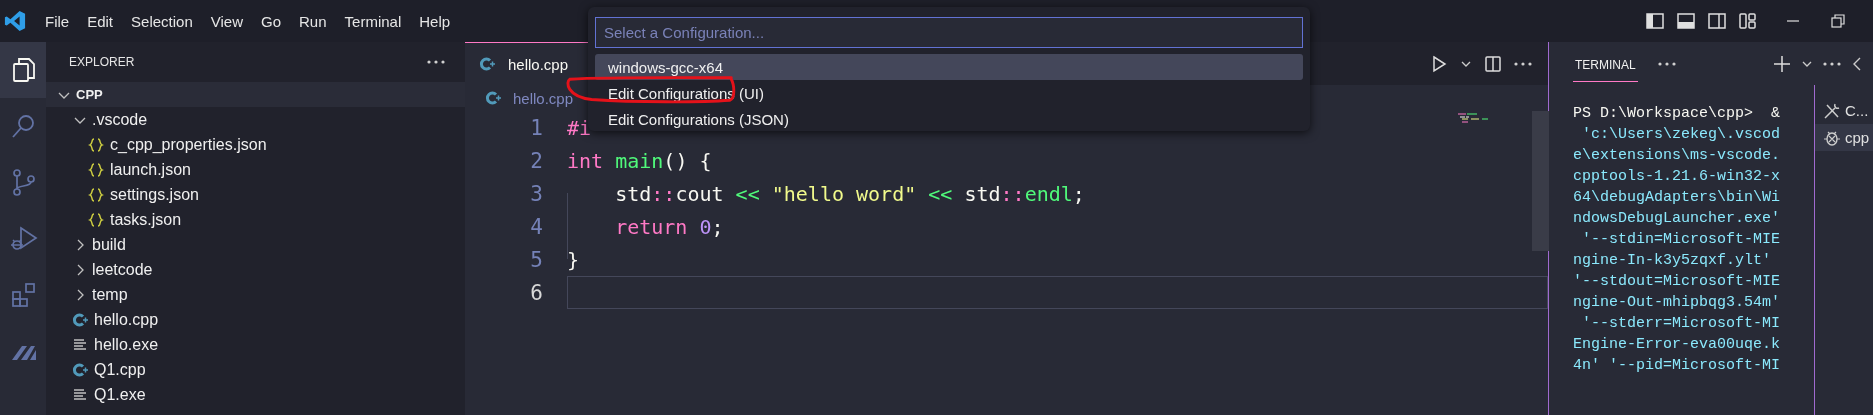 This screenshot has width=1873, height=415. I want to click on file-name: launch.json, so click(150, 169).